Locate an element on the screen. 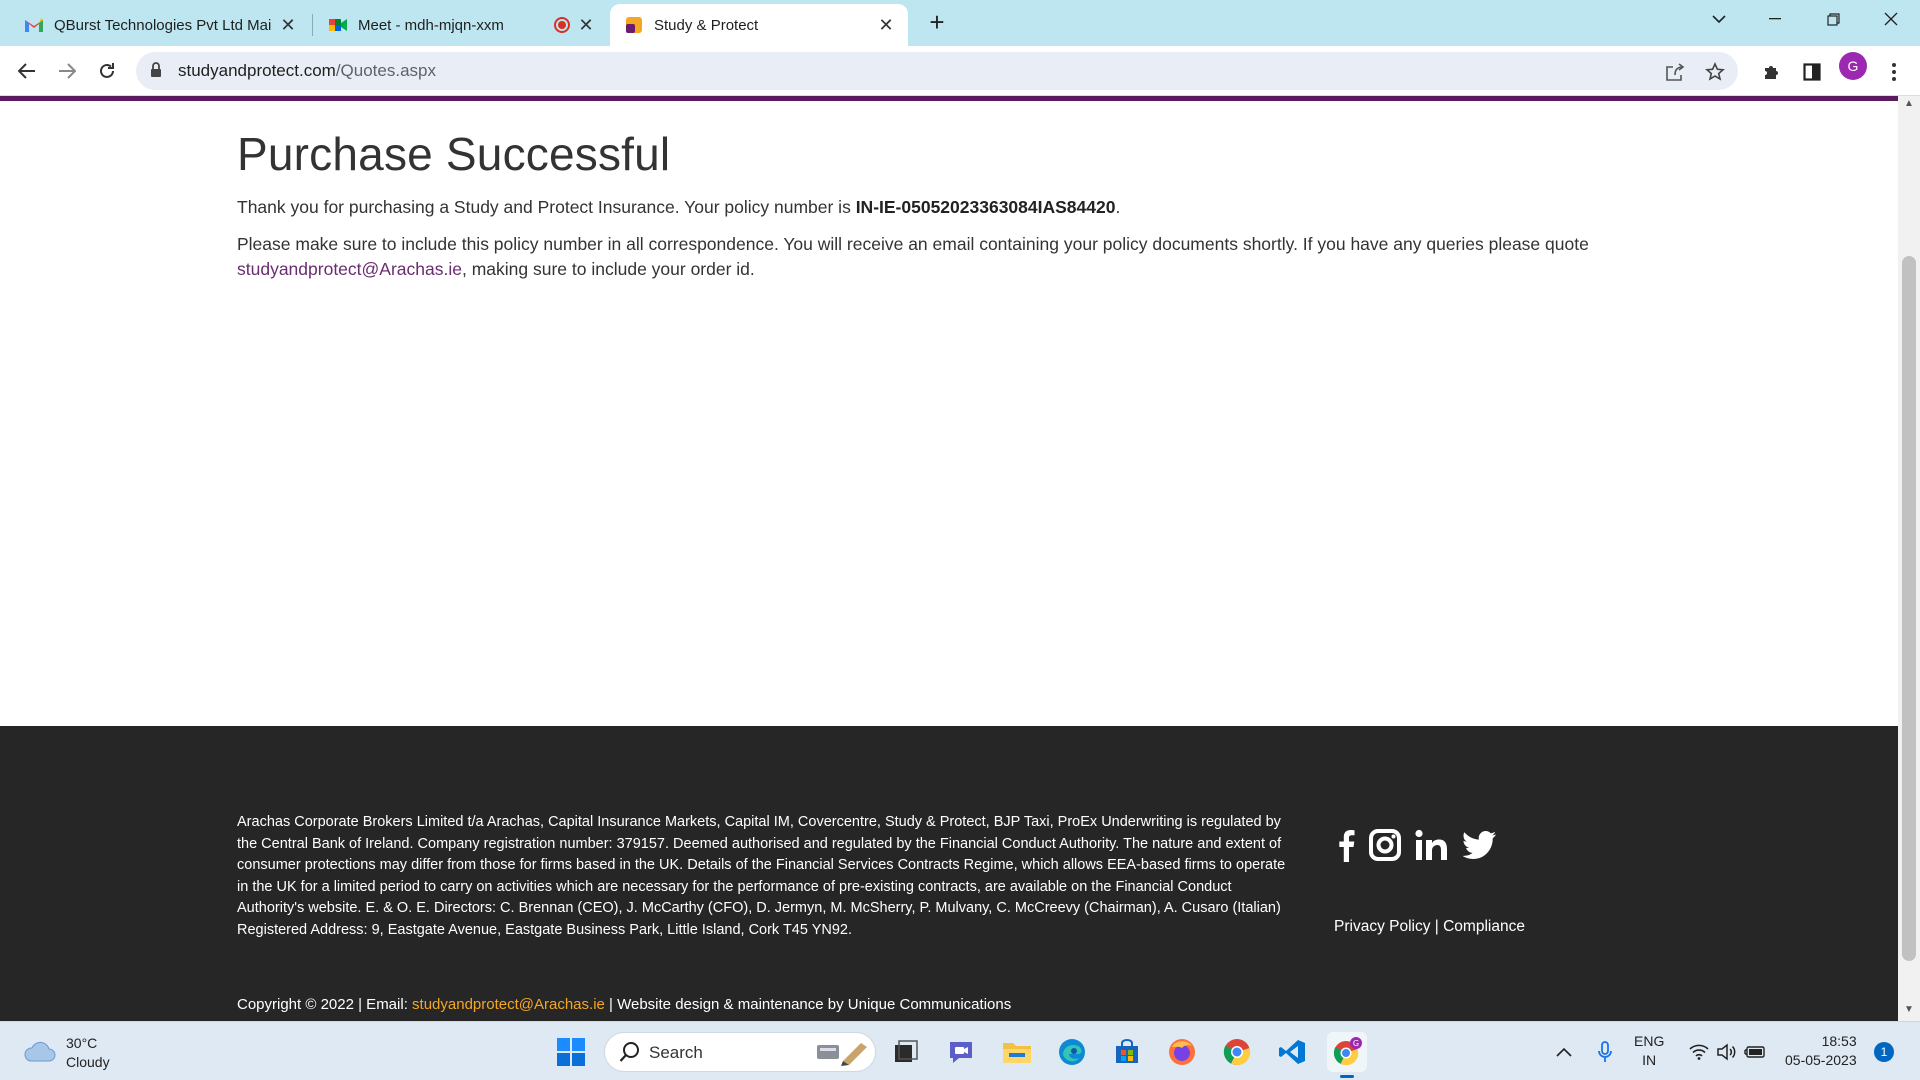 This screenshot has width=1920, height=1080. microphone-icon is located at coordinates (1605, 1052).